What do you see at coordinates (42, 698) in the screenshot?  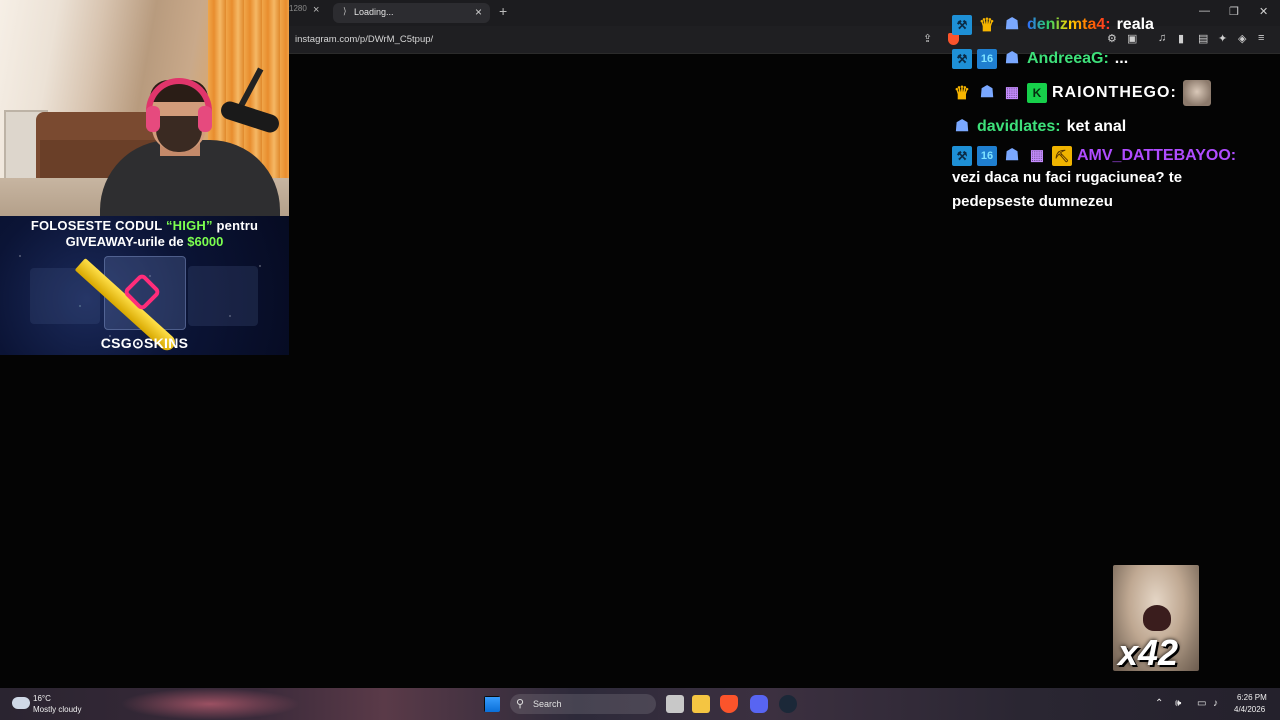 I see `weather-temperature: 16°C` at bounding box center [42, 698].